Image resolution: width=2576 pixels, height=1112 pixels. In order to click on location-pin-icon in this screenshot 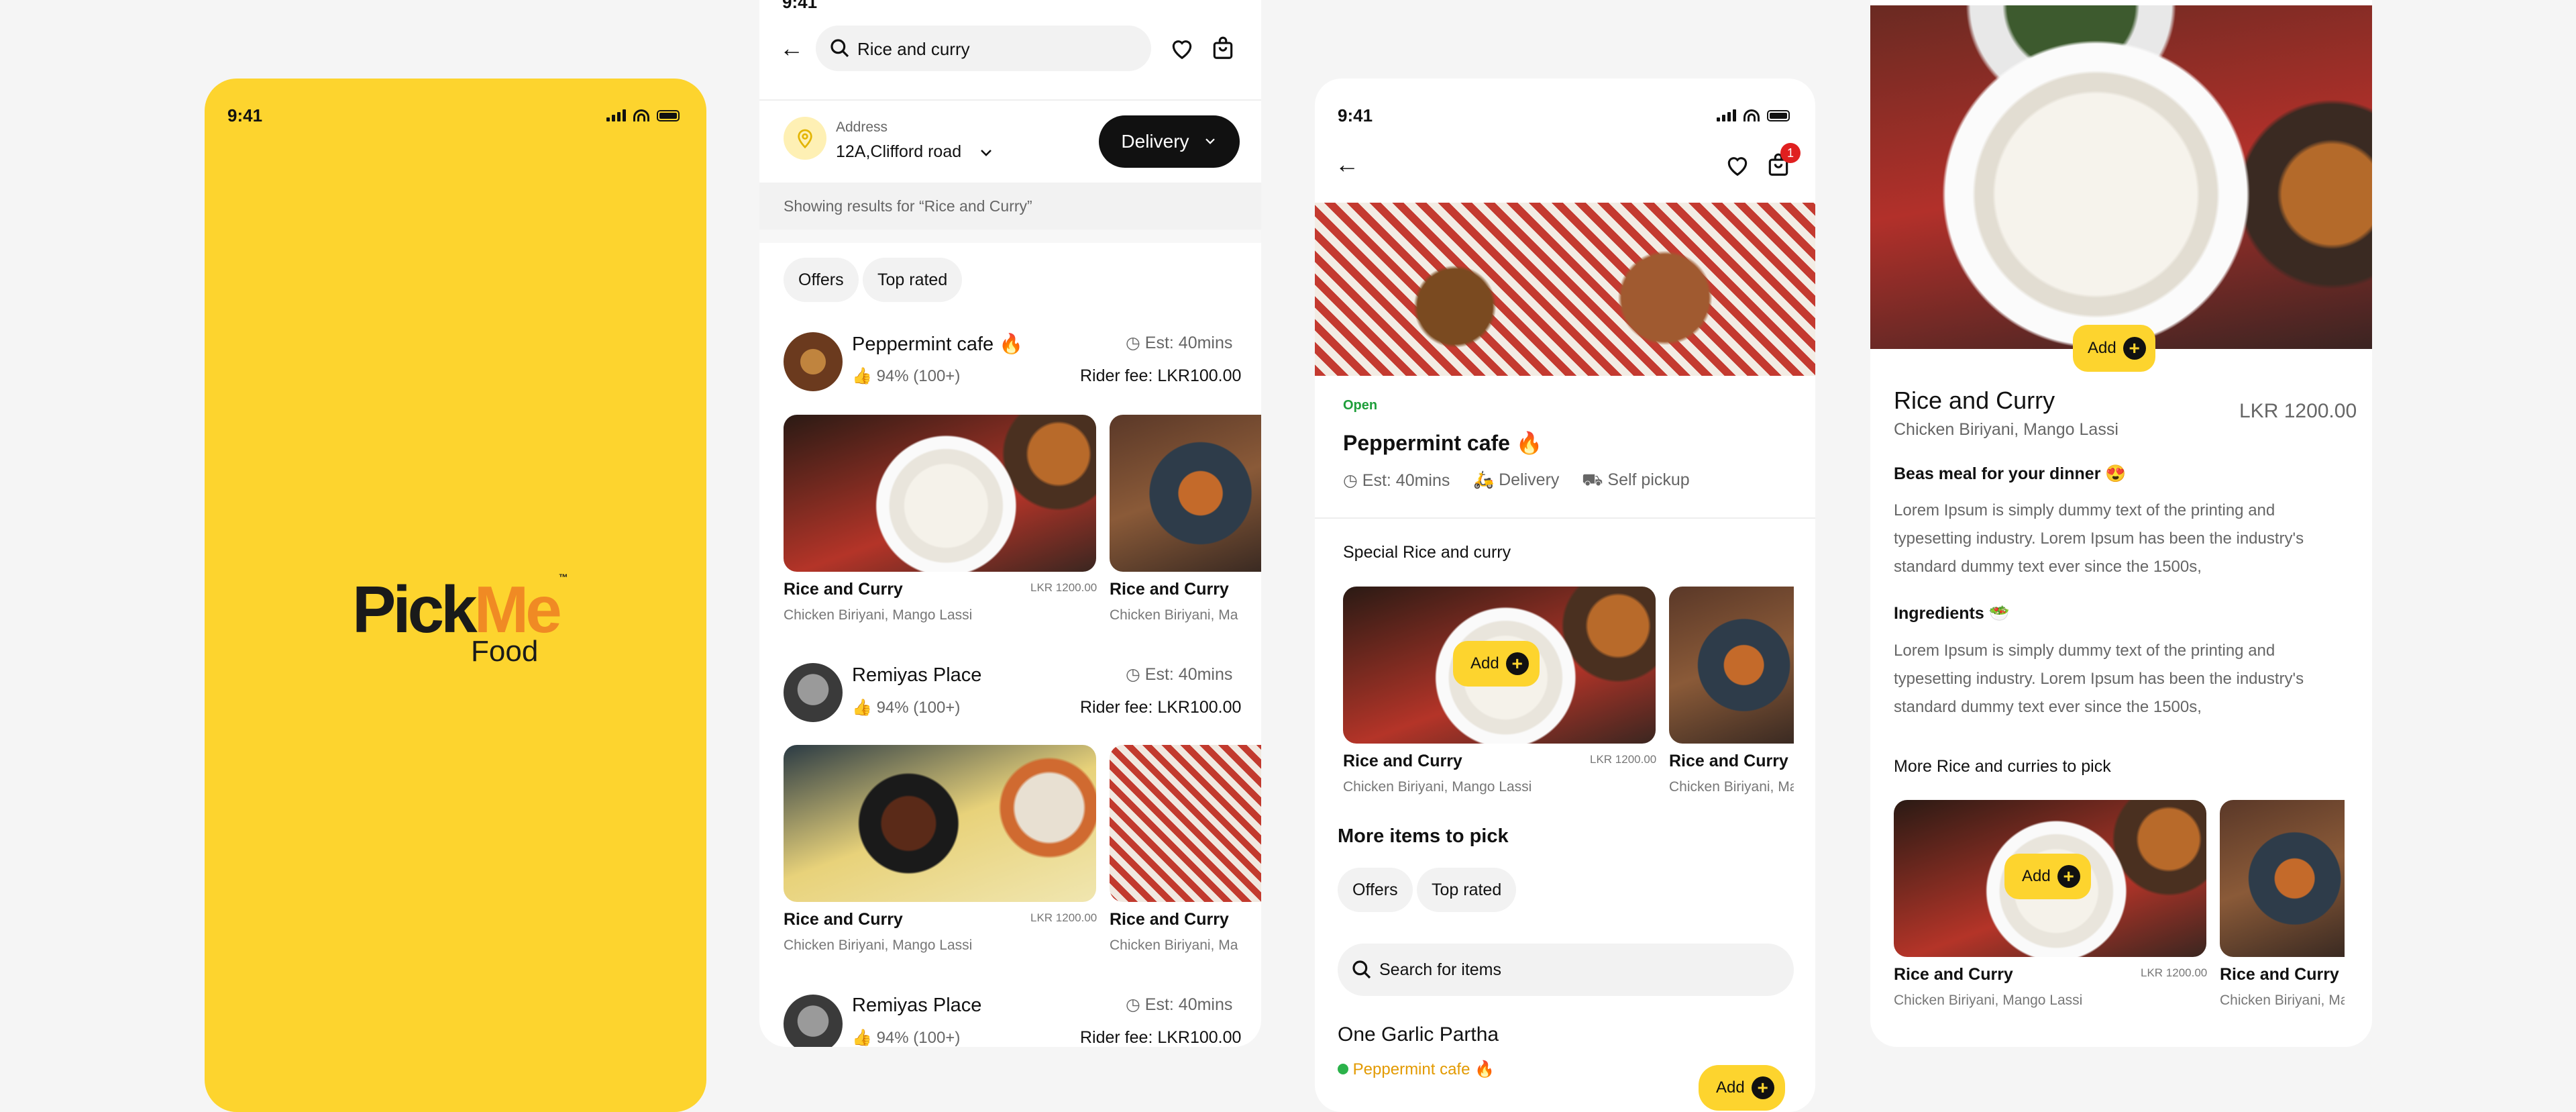, I will do `click(805, 138)`.